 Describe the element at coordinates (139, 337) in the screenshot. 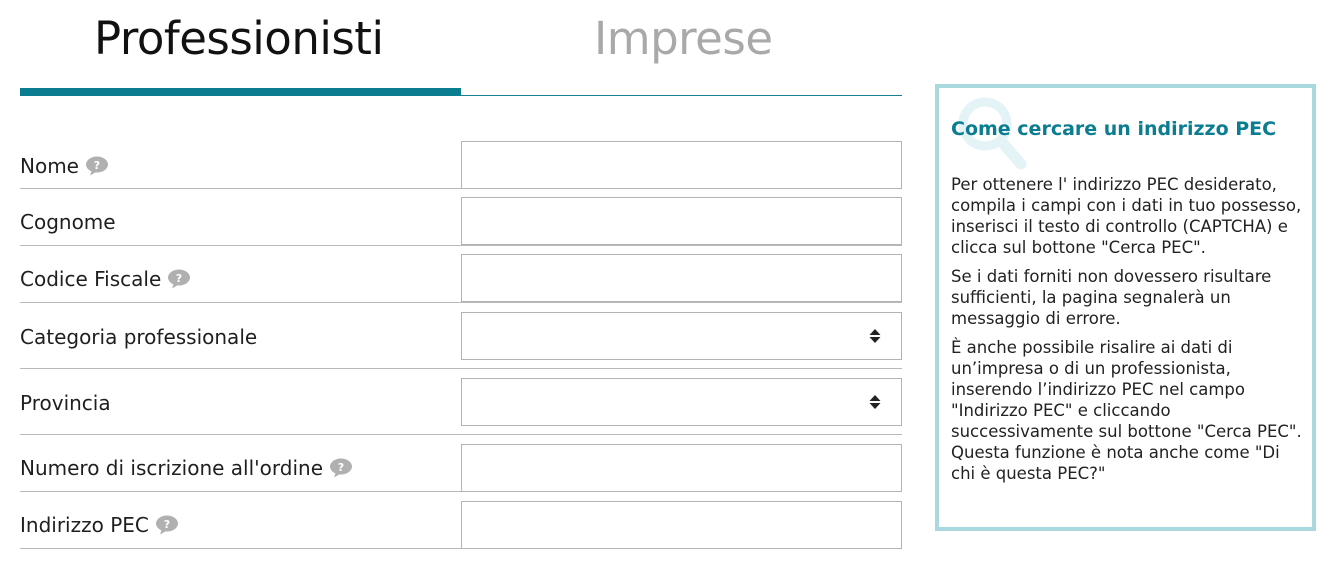

I see `categoria-professionale-label: Categoria professionale` at that location.